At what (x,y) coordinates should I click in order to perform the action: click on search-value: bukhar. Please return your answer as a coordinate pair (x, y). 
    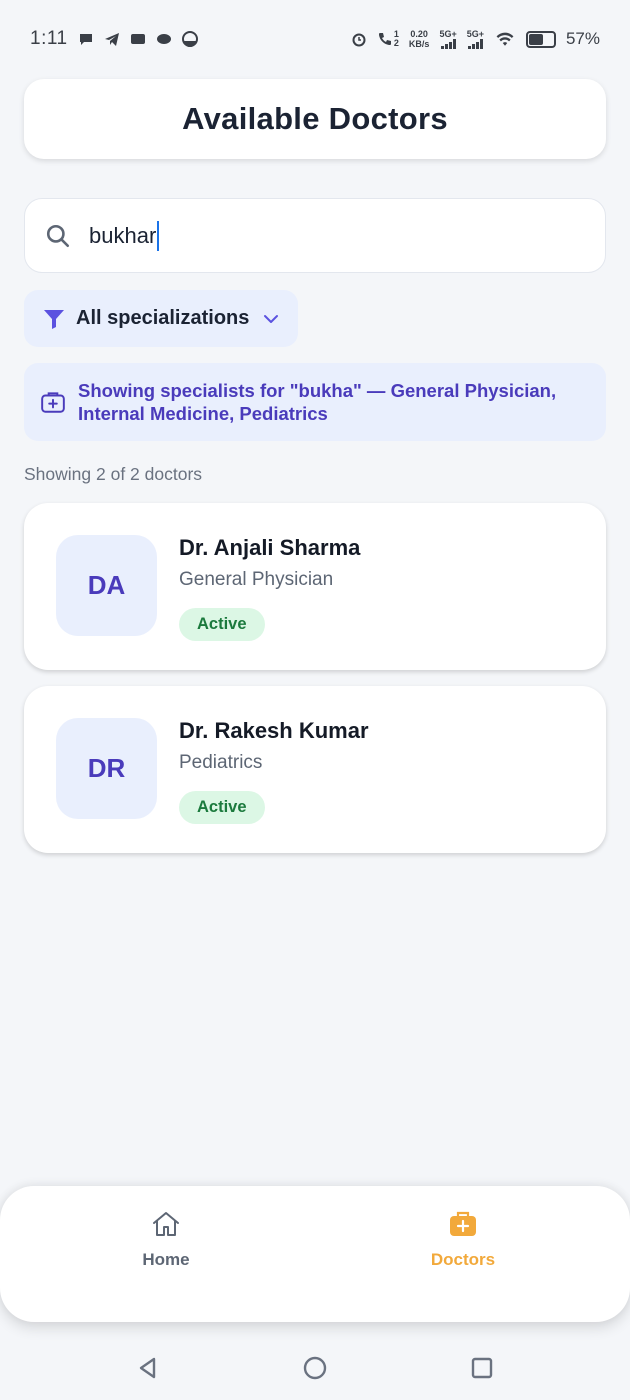
    Looking at the image, I should click on (124, 235).